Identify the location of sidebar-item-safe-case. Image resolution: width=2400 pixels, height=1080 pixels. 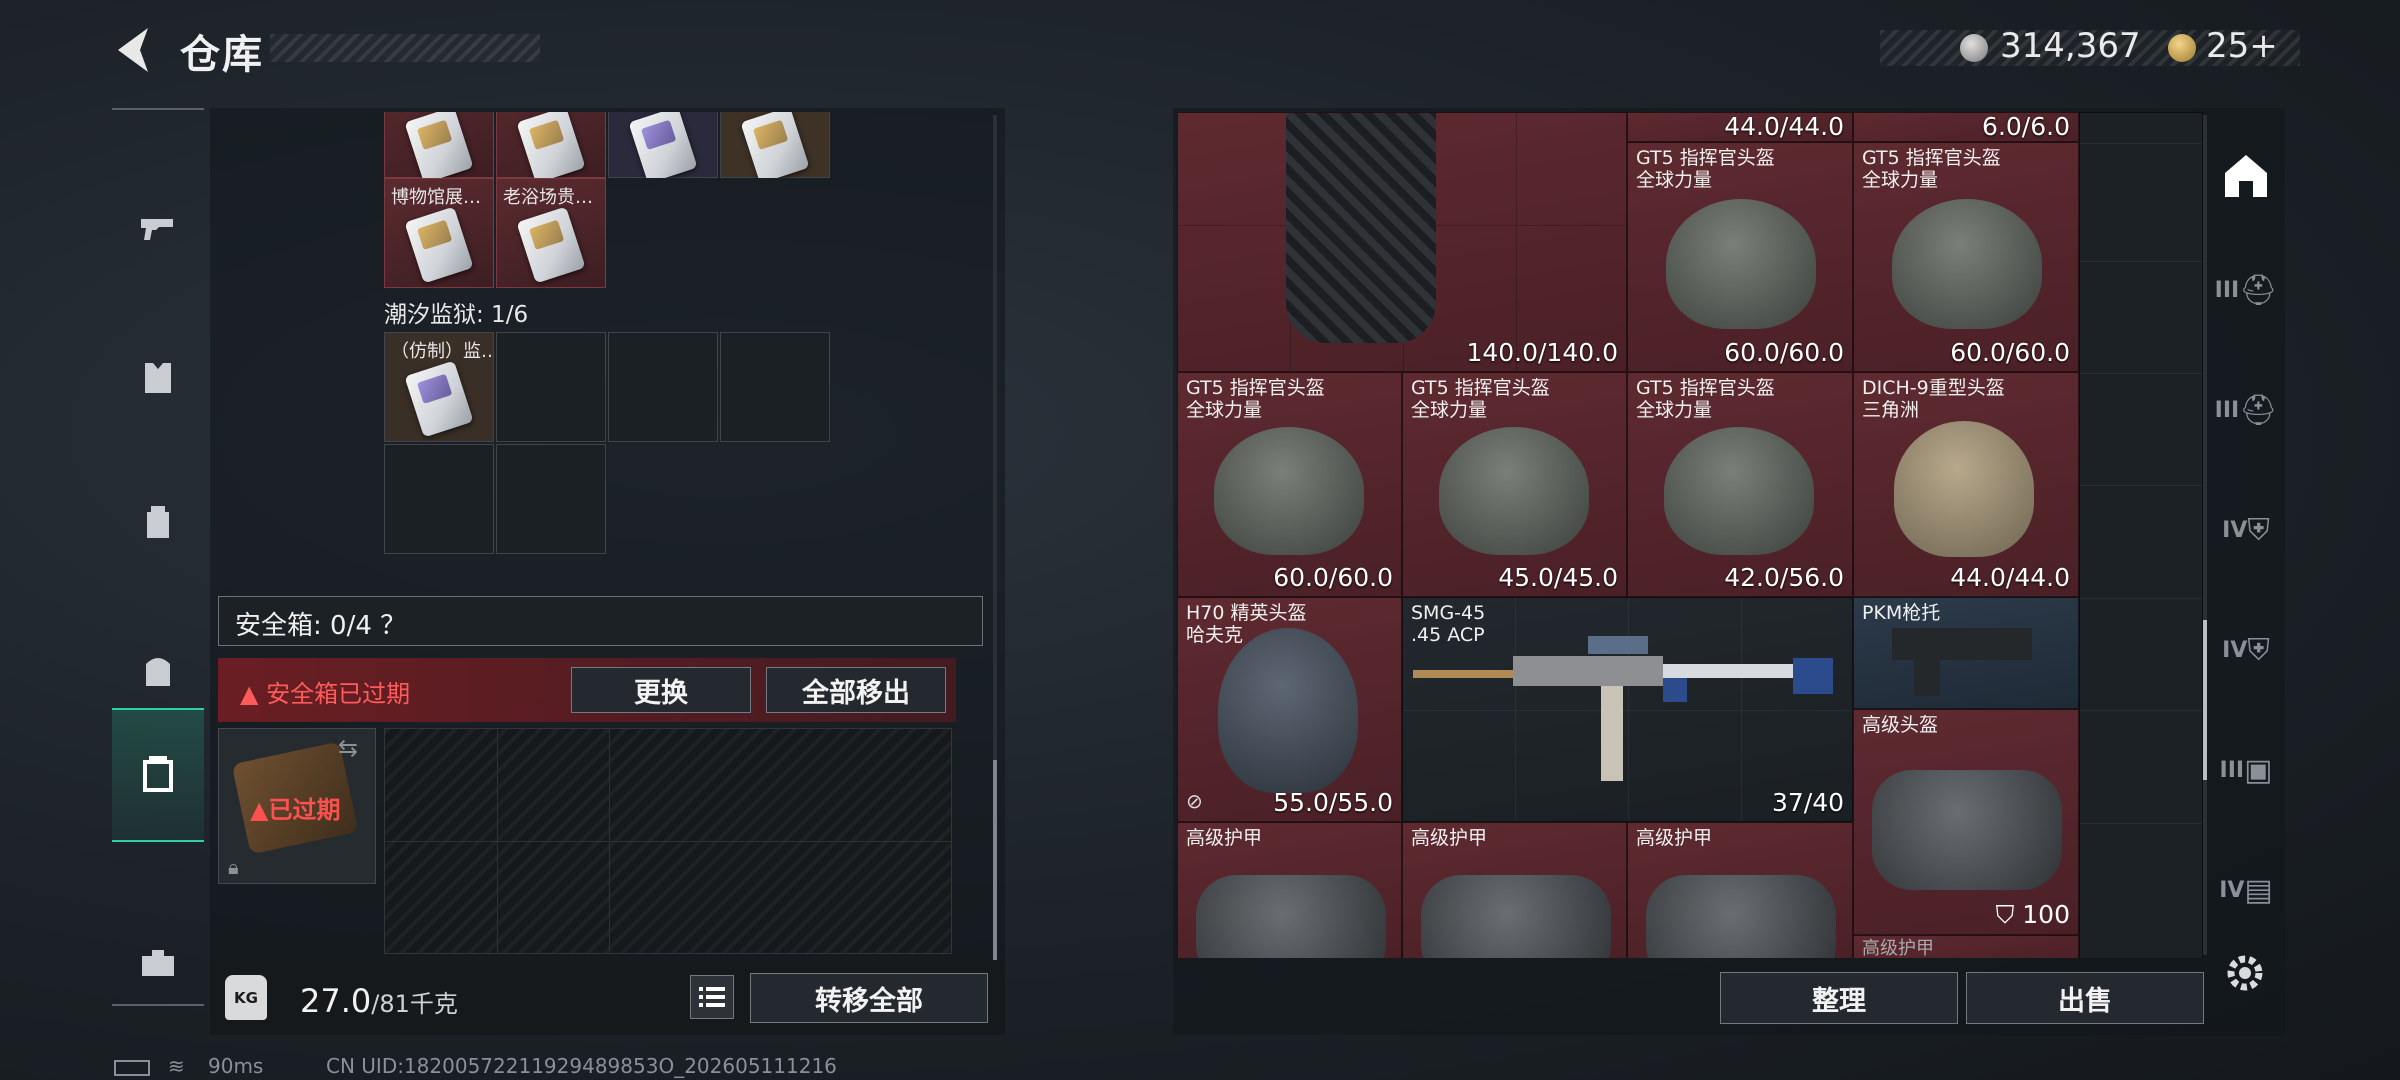
(158, 775).